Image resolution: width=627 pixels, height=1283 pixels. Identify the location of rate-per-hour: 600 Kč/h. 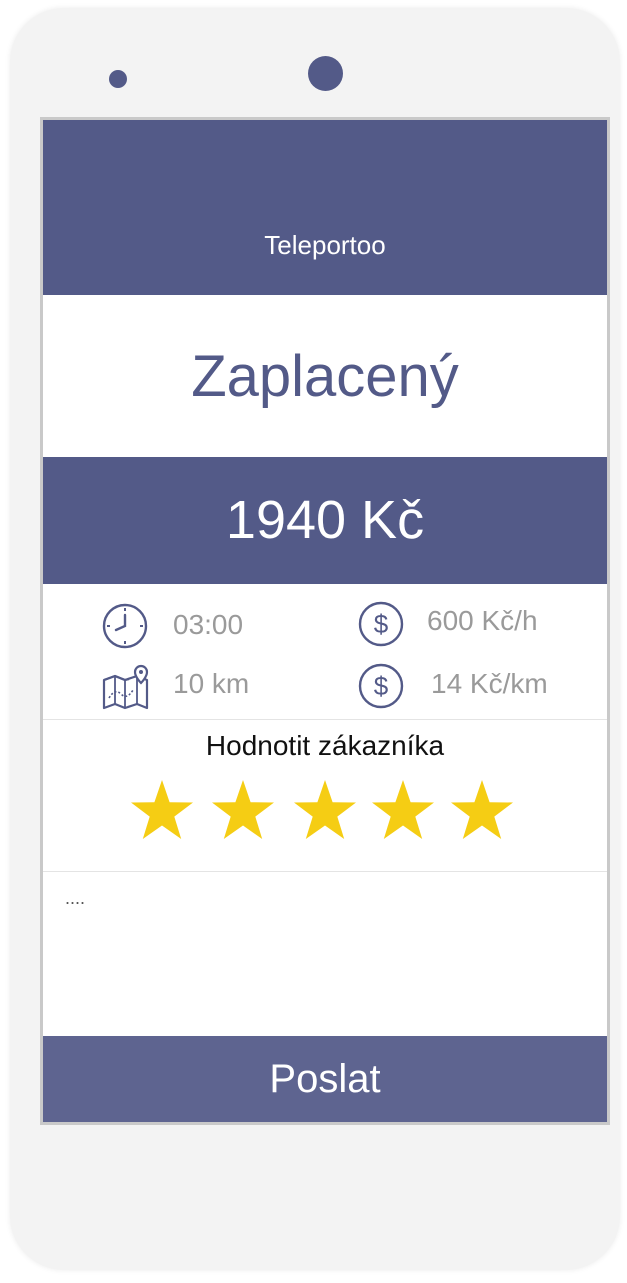
(482, 620).